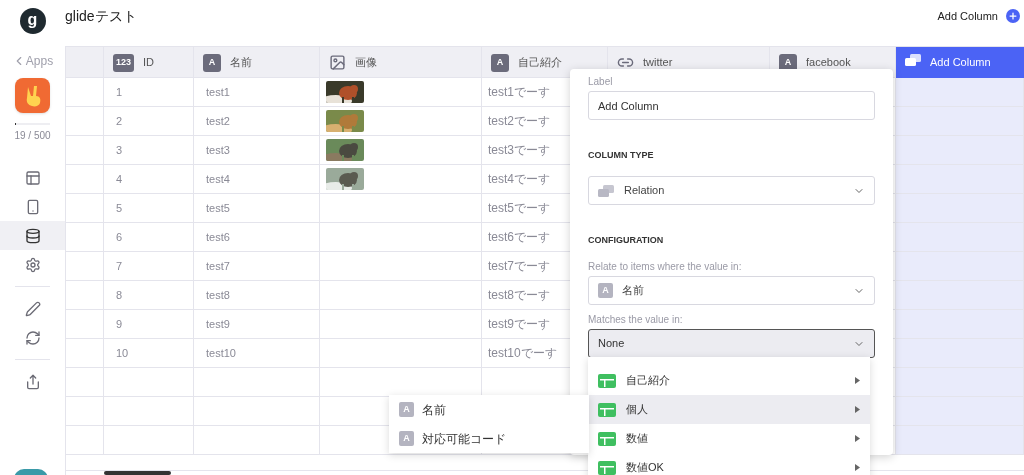 The width and height of the screenshot is (1024, 475). I want to click on scrollbar, so click(137, 473).